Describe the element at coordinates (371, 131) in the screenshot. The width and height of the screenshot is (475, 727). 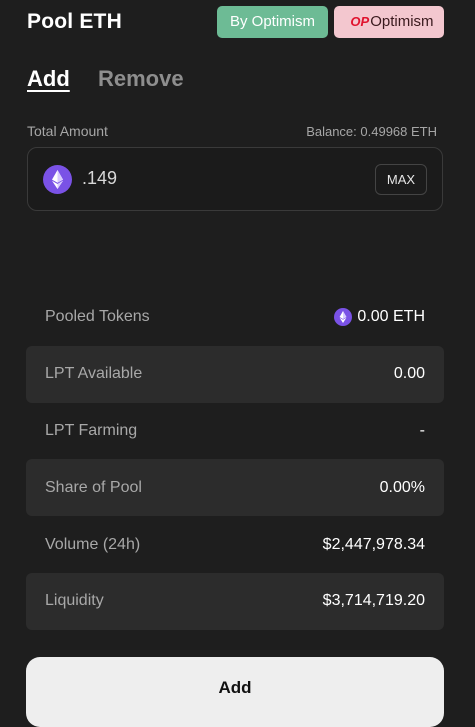
I see `balance-label: Balance: 0.49968 ETH` at that location.